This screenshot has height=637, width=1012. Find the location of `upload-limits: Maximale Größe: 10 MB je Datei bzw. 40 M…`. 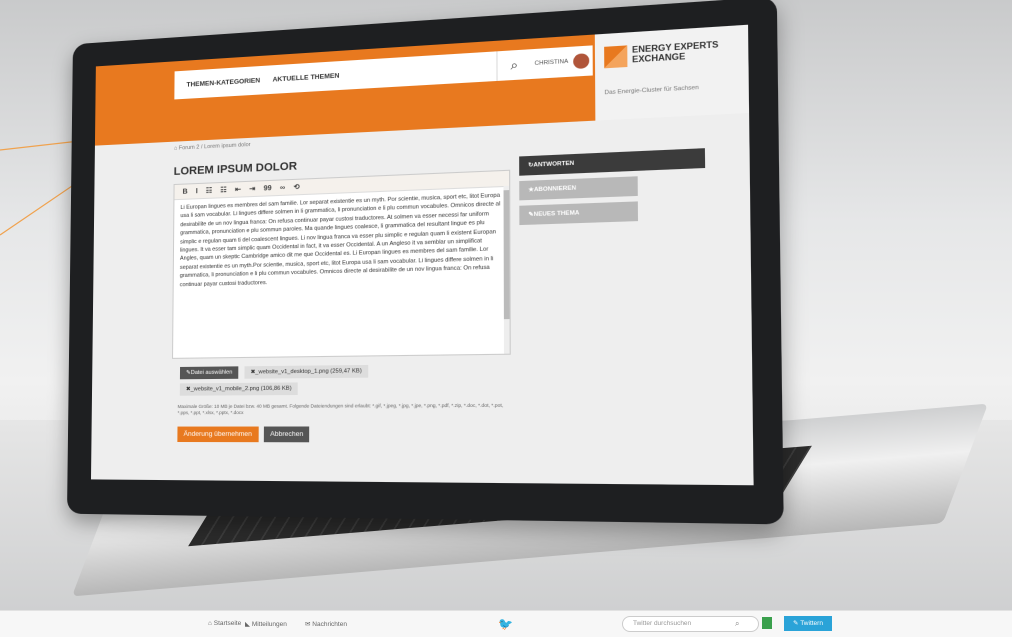

upload-limits: Maximale Größe: 10 MB je Datei bzw. 40 M… is located at coordinates (340, 409).